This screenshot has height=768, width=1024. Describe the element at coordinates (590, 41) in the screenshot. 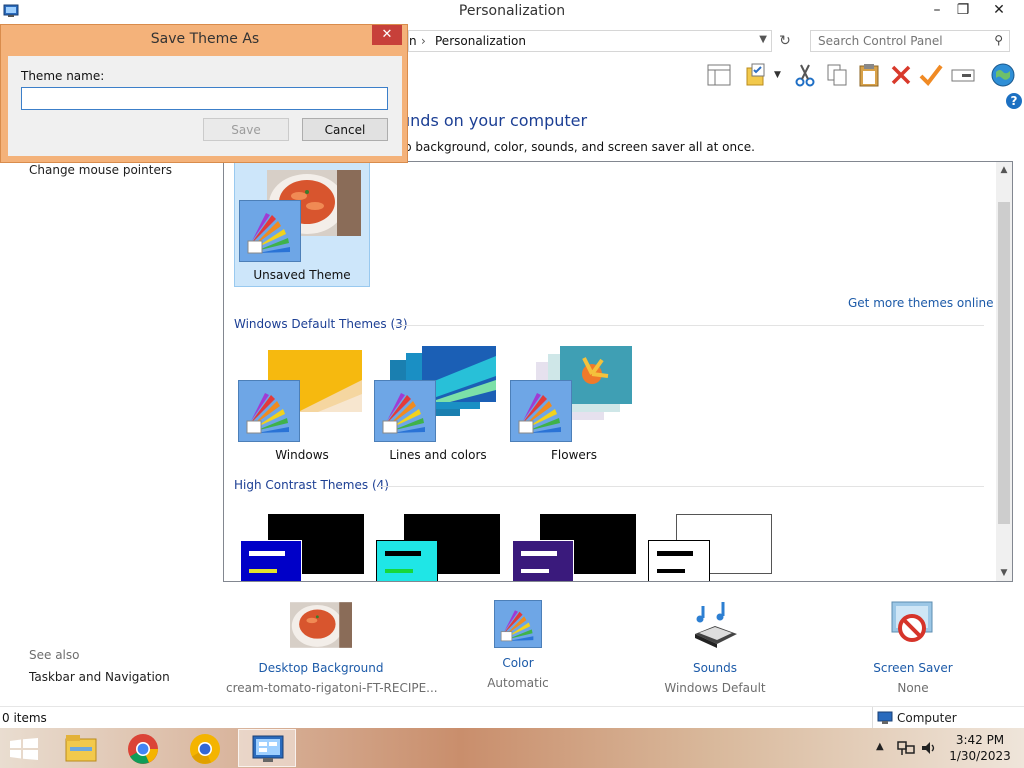

I see `address-bar: n › Personalization ▼` at that location.